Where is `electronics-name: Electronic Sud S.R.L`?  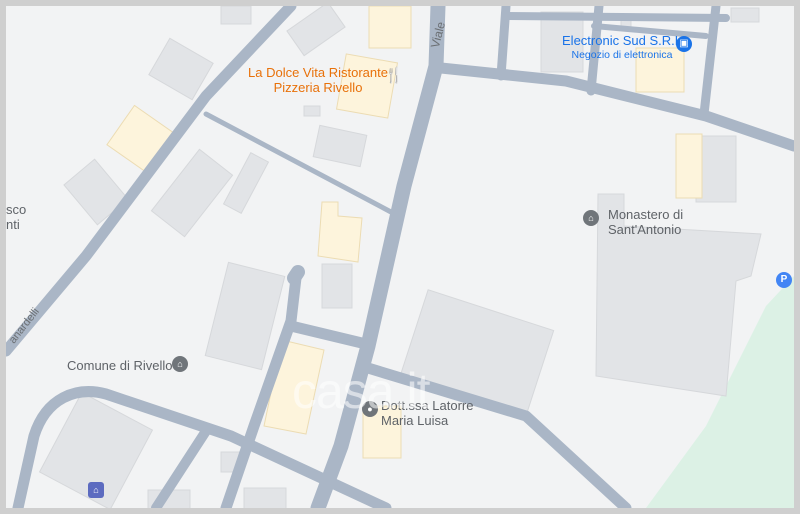
electronics-name: Electronic Sud S.R.L is located at coordinates (622, 40).